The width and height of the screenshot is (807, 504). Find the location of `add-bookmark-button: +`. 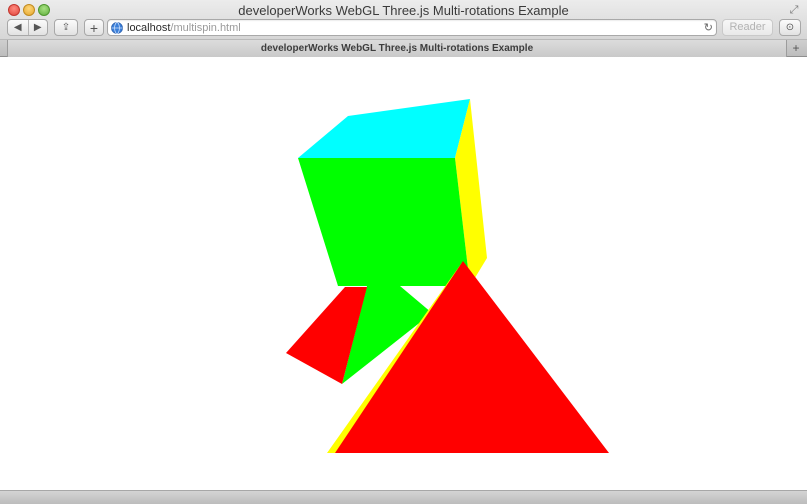

add-bookmark-button: + is located at coordinates (94, 27).